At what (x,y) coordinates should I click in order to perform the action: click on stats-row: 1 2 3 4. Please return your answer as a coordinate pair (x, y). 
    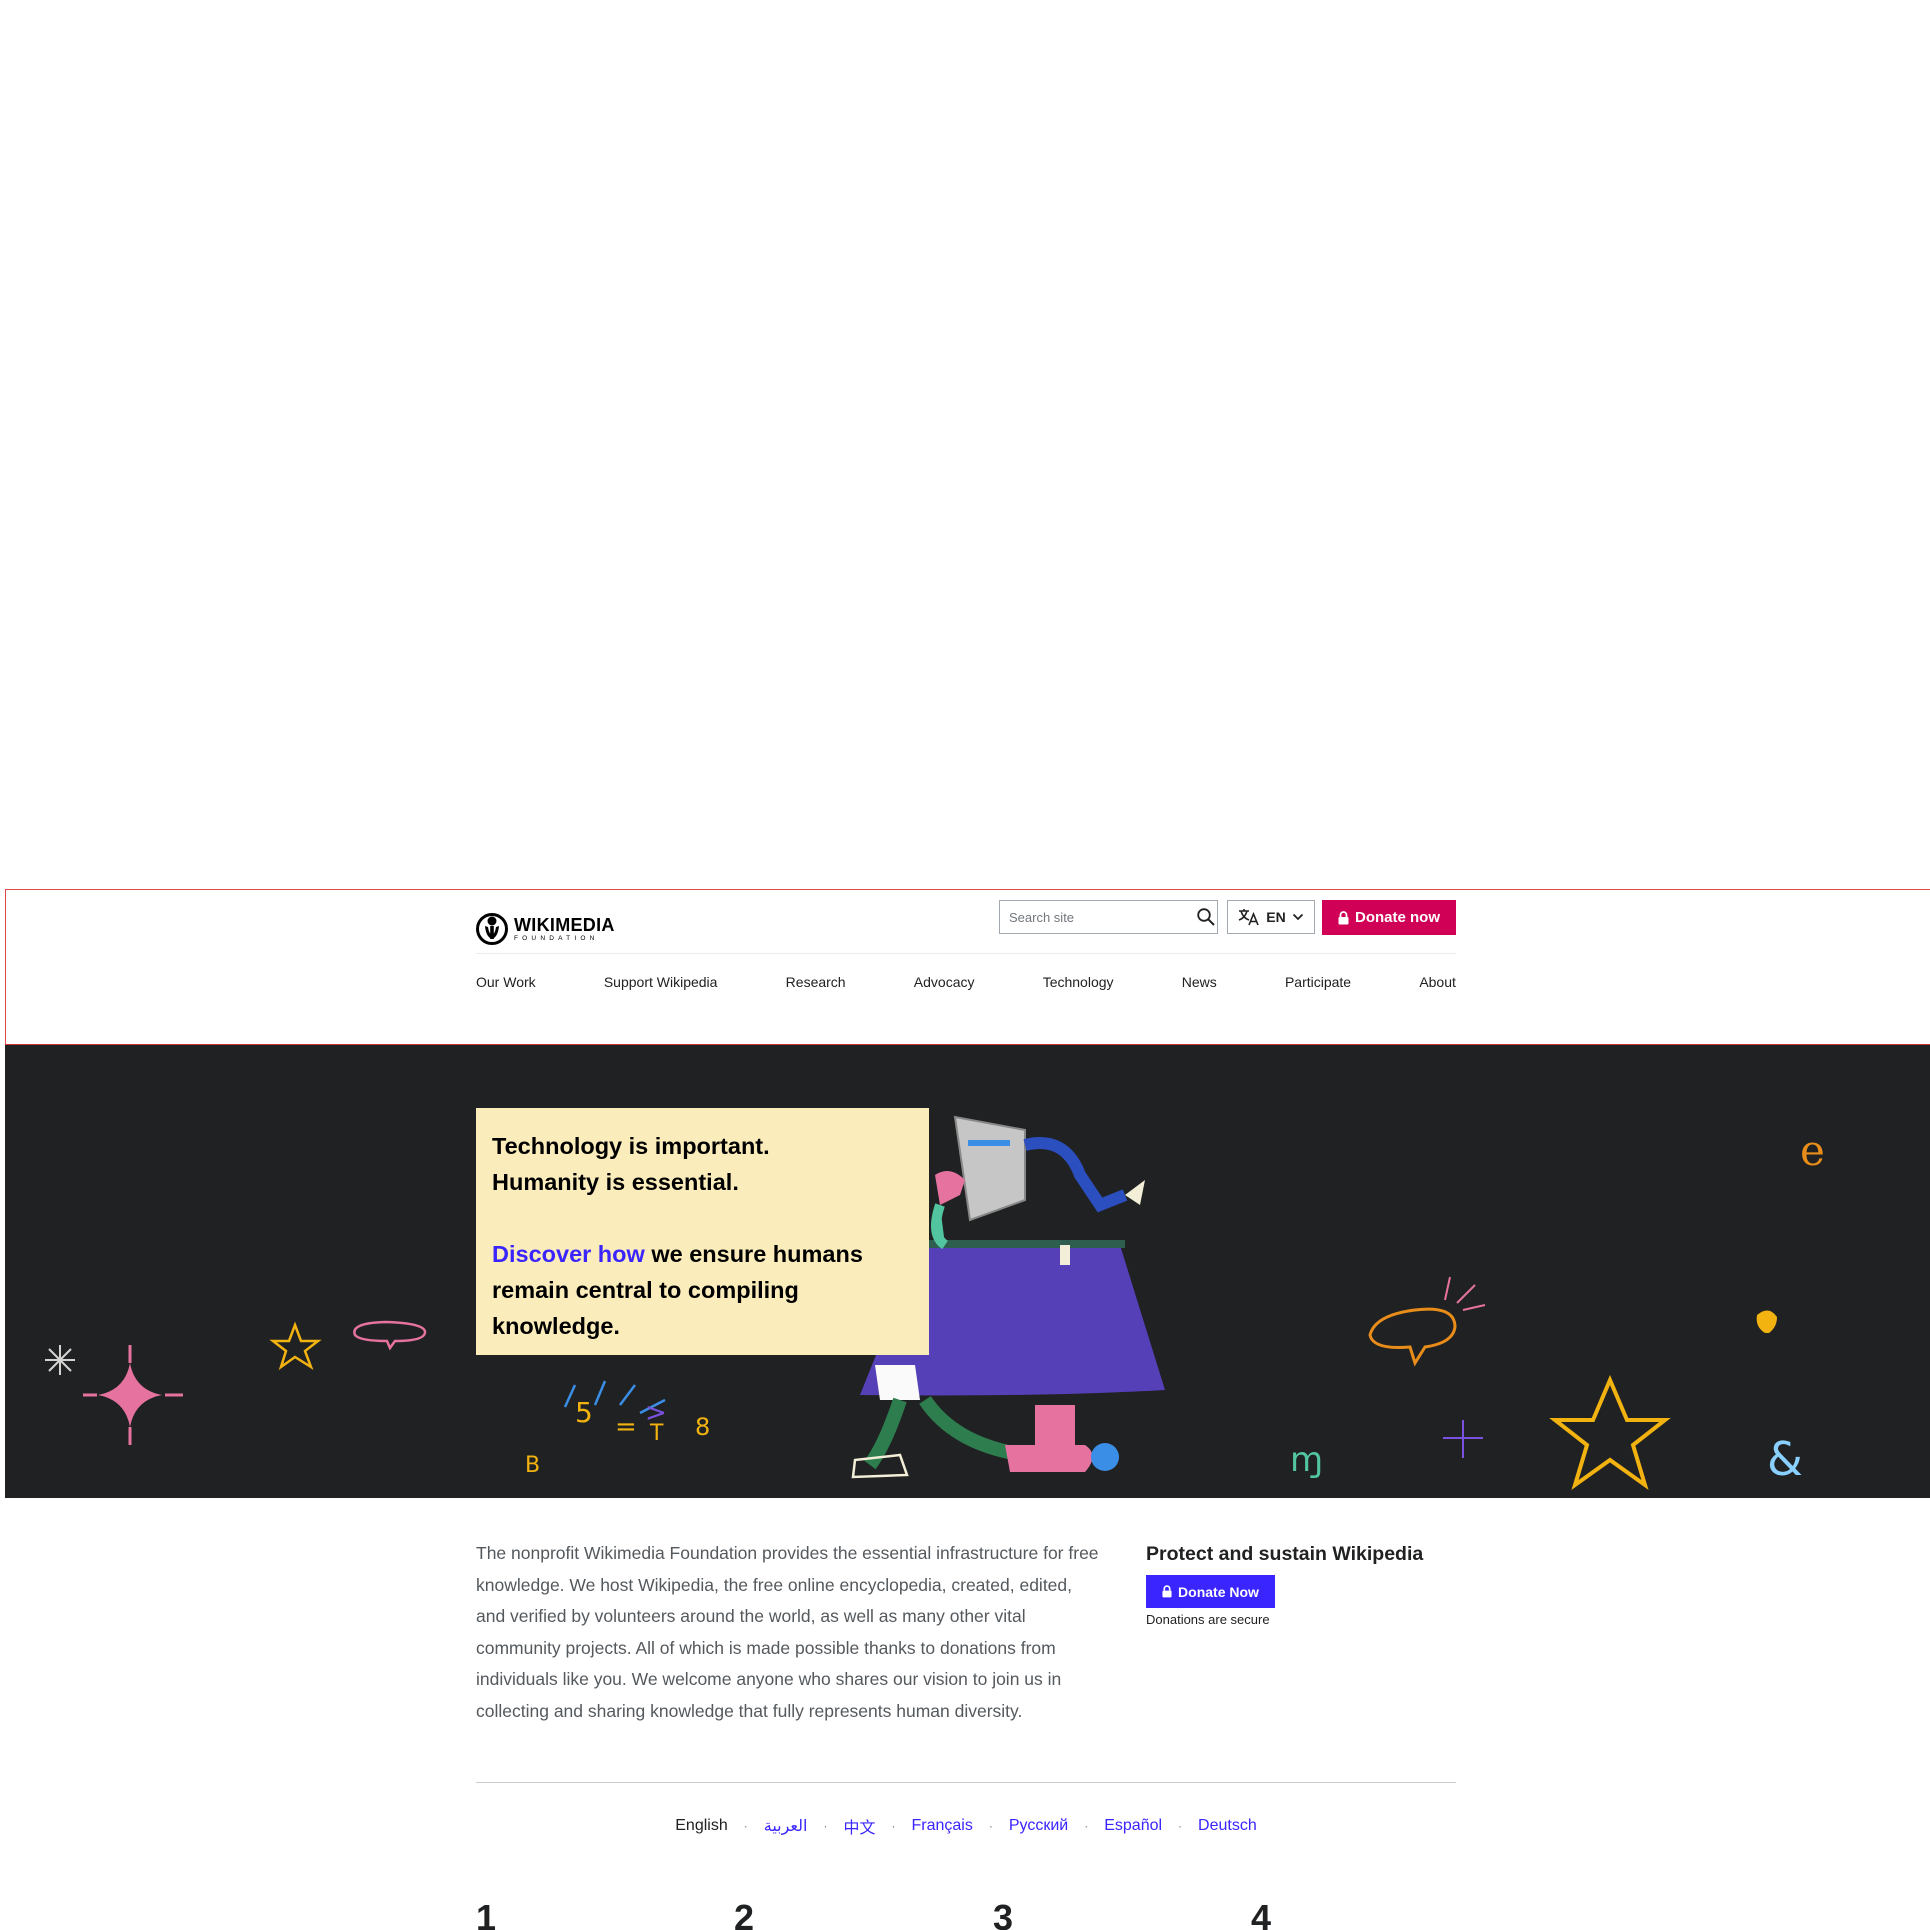
    Looking at the image, I should click on (966, 1915).